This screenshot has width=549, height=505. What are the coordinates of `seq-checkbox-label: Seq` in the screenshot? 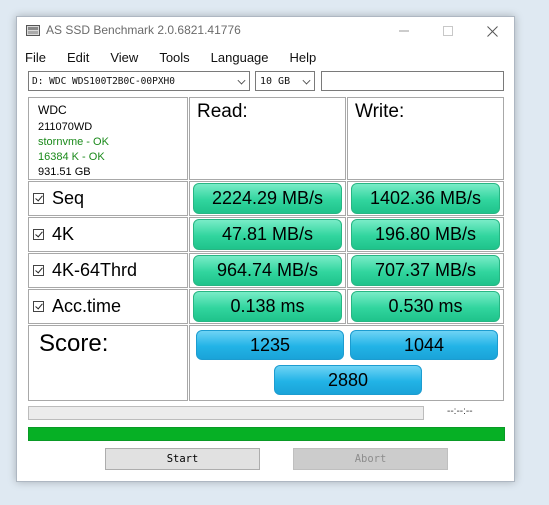 It's located at (58, 198).